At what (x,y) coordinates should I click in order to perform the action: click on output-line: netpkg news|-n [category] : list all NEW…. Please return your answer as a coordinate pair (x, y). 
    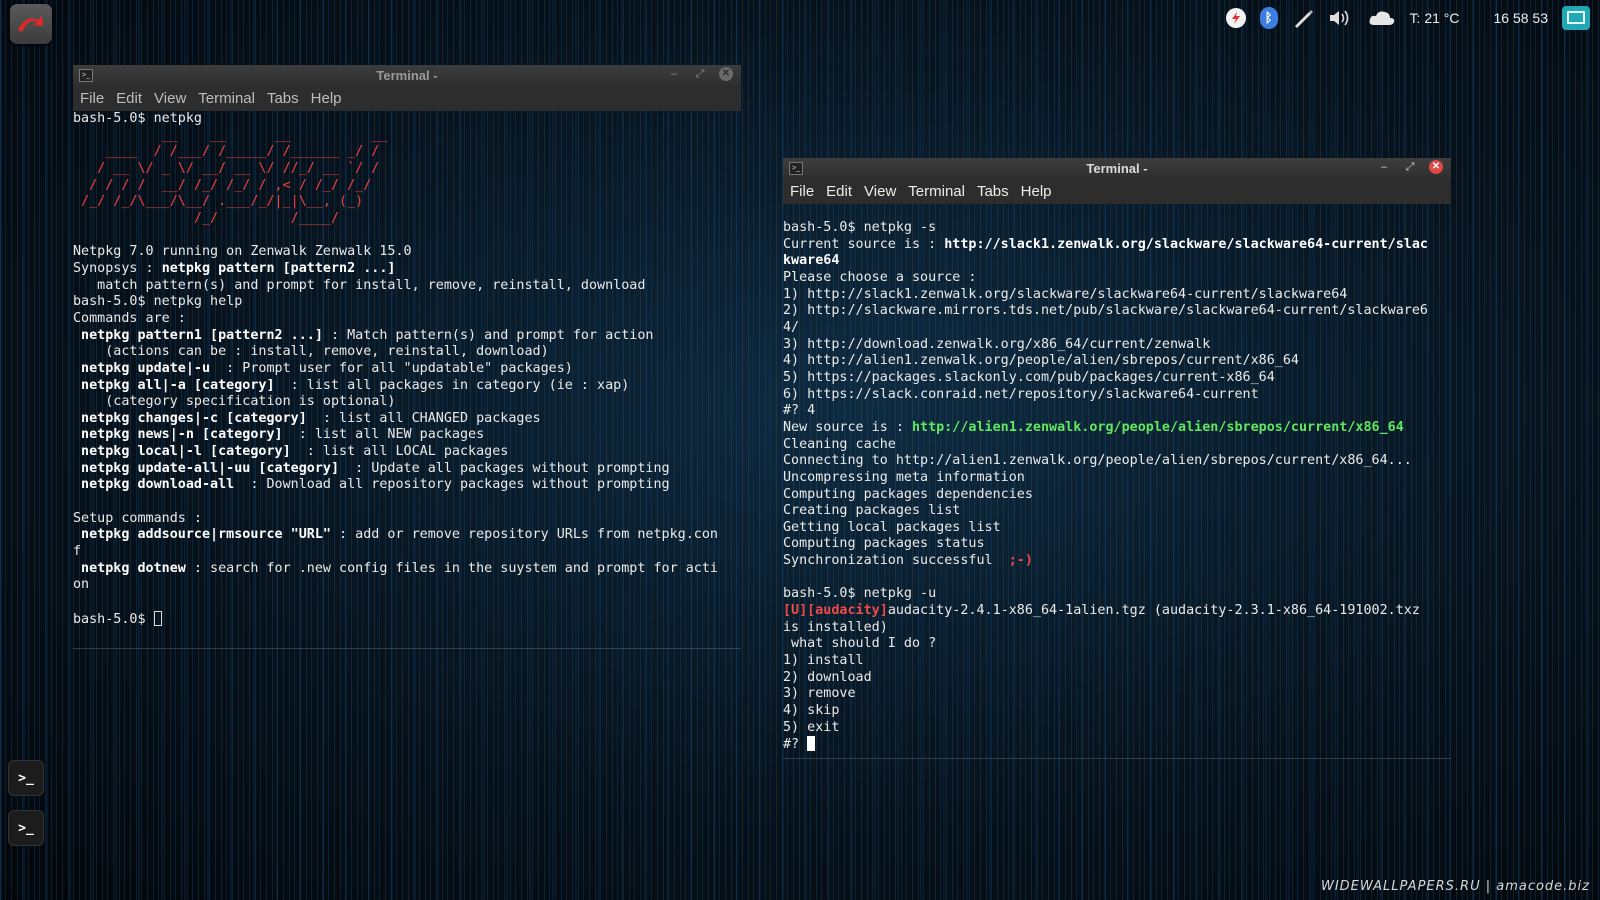
    Looking at the image, I should click on (279, 435).